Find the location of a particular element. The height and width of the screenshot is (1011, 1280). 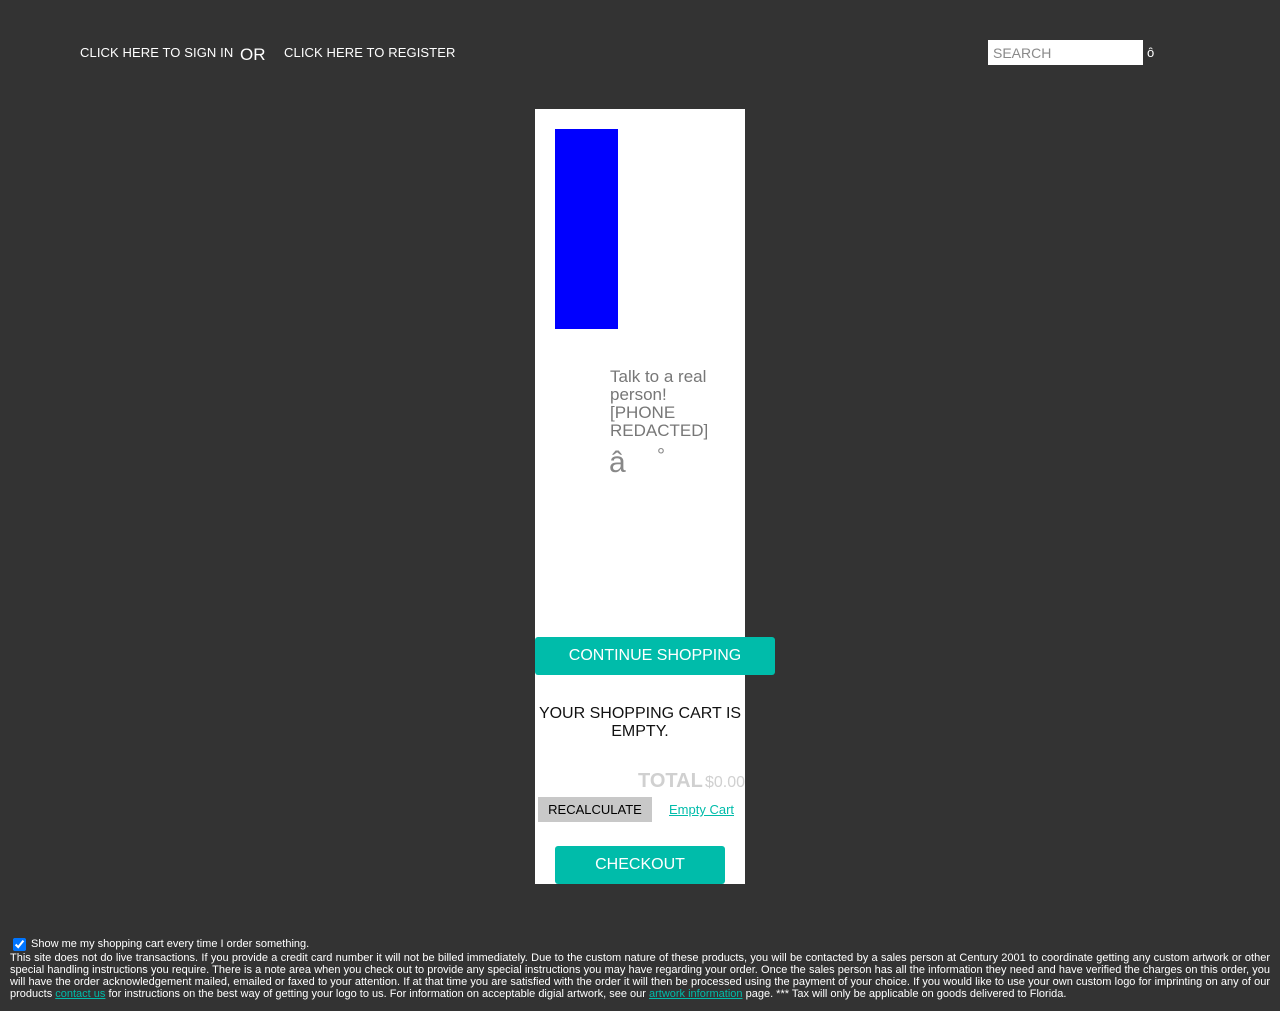

register-link: CLICK HERE TO REGISTER is located at coordinates (369, 52).